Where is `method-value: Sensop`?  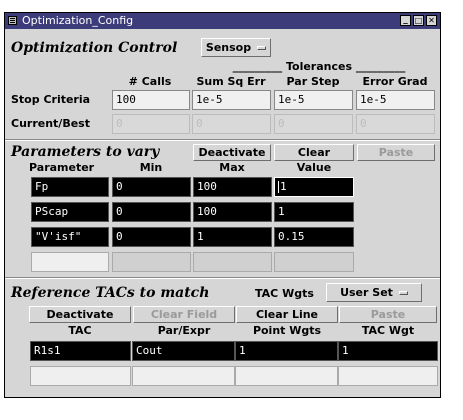 method-value: Sensop is located at coordinates (228, 47).